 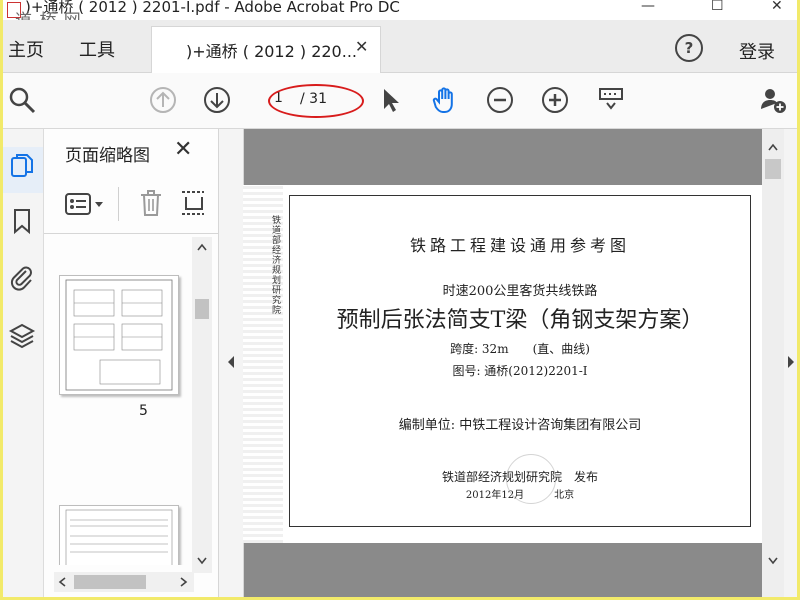 What do you see at coordinates (193, 203) in the screenshot?
I see `crop-pages-icon` at bounding box center [193, 203].